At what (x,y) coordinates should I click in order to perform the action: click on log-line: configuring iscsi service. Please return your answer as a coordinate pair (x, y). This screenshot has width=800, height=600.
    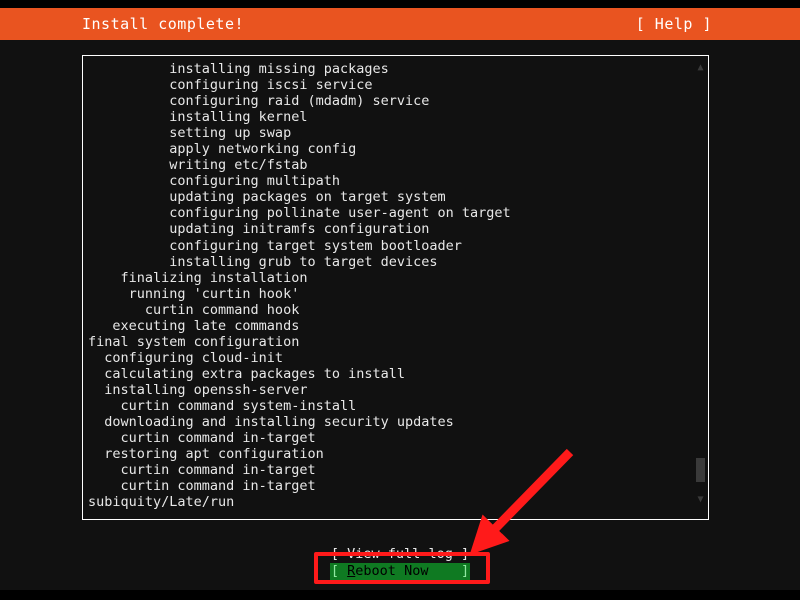
    Looking at the image, I should click on (230, 85).